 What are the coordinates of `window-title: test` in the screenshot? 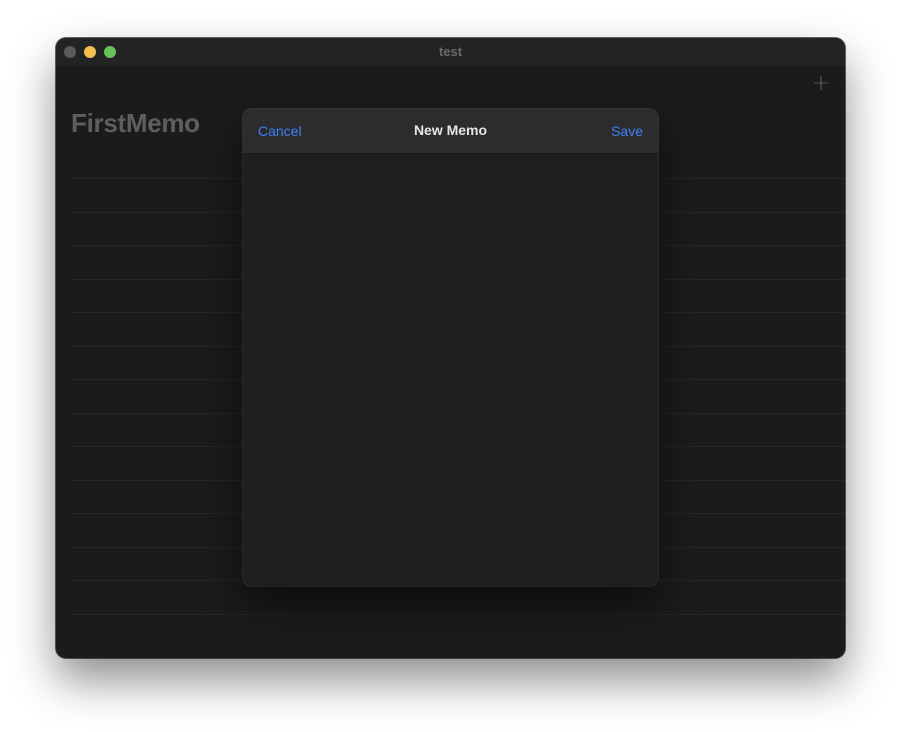 It's located at (450, 51).